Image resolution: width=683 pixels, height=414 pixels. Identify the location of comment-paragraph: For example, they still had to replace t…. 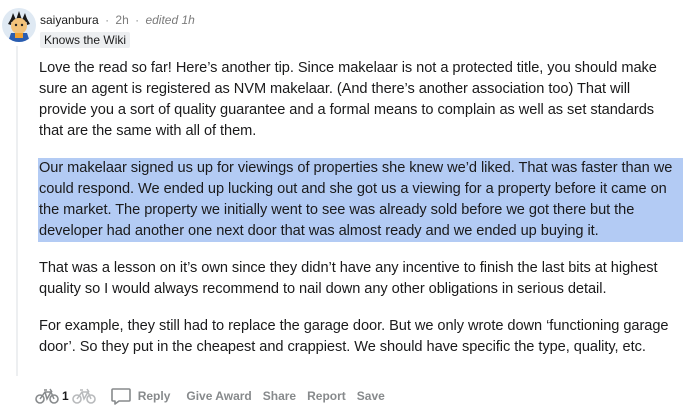
(354, 336).